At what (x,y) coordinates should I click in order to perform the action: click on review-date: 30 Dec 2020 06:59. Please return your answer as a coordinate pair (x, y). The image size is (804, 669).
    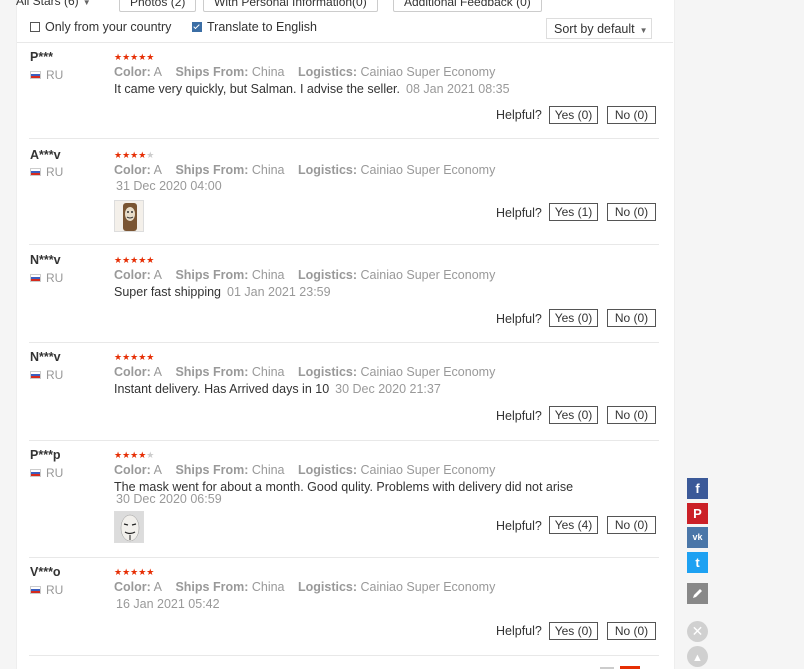
    Looking at the image, I should click on (169, 499).